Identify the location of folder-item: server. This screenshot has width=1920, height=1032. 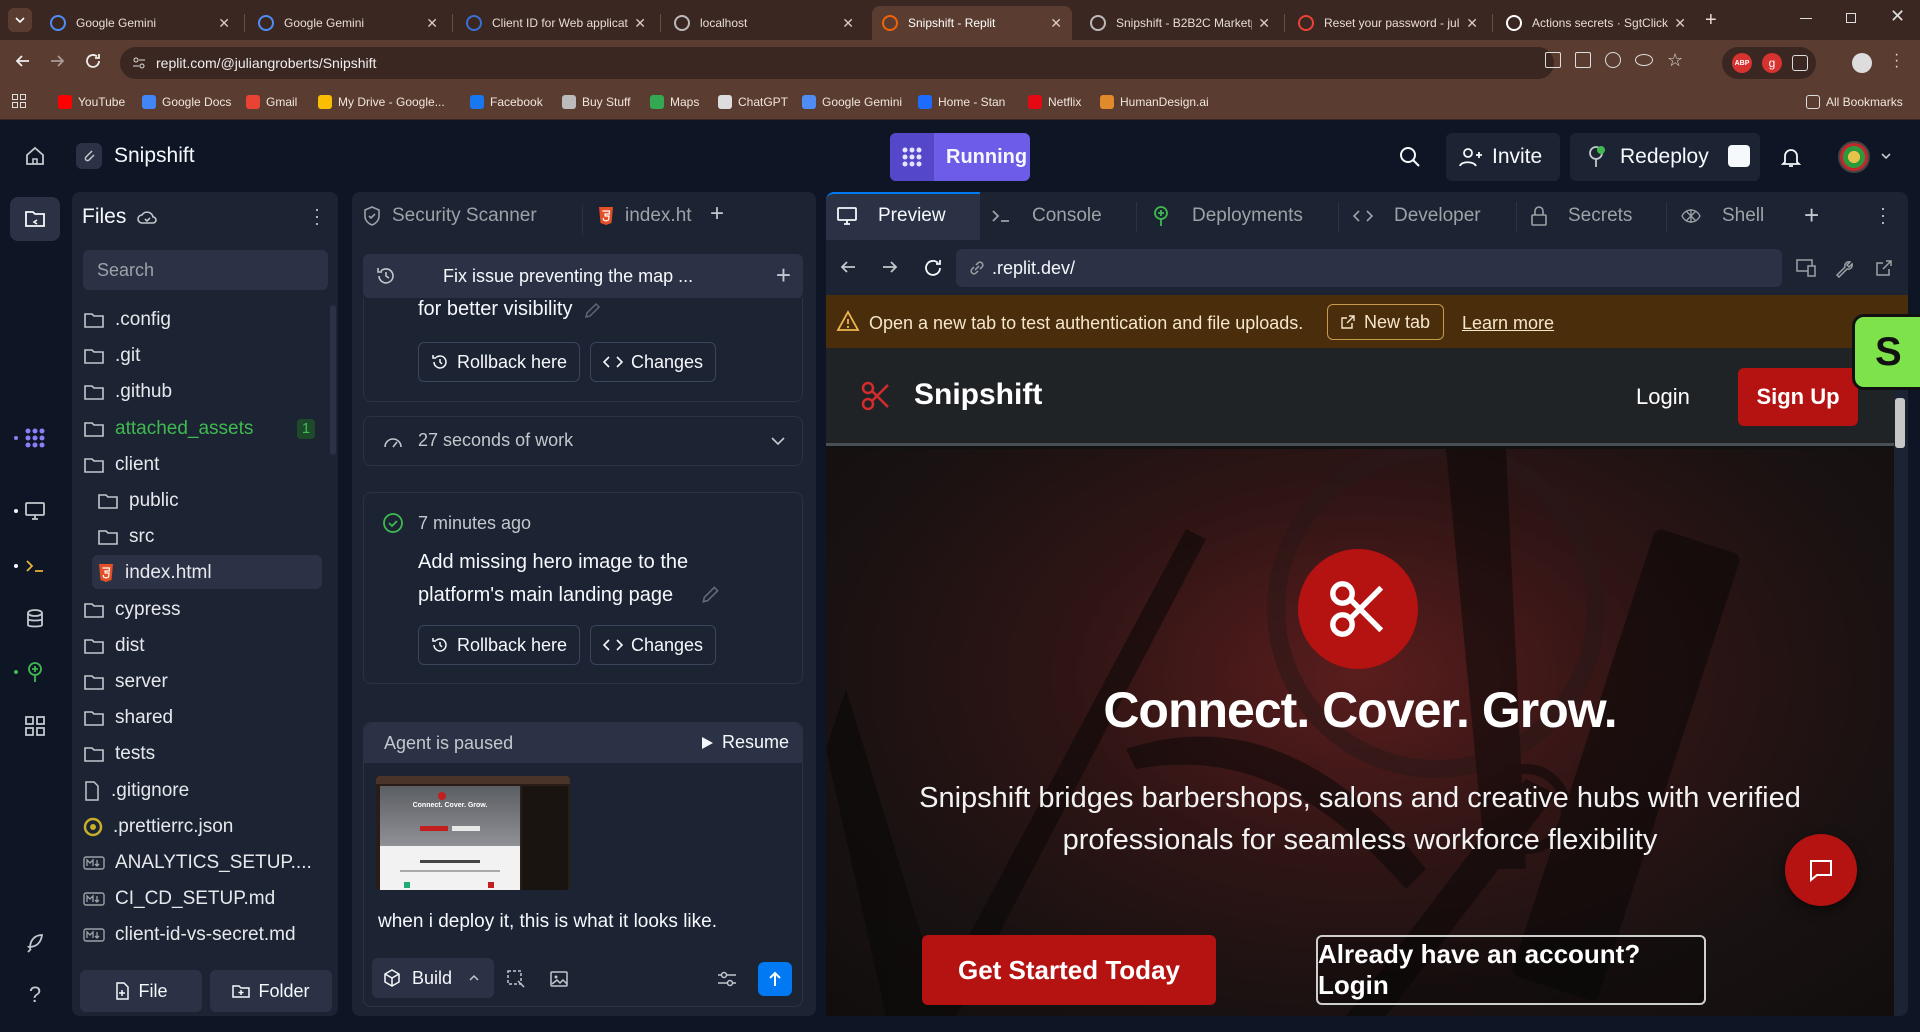
(125, 682).